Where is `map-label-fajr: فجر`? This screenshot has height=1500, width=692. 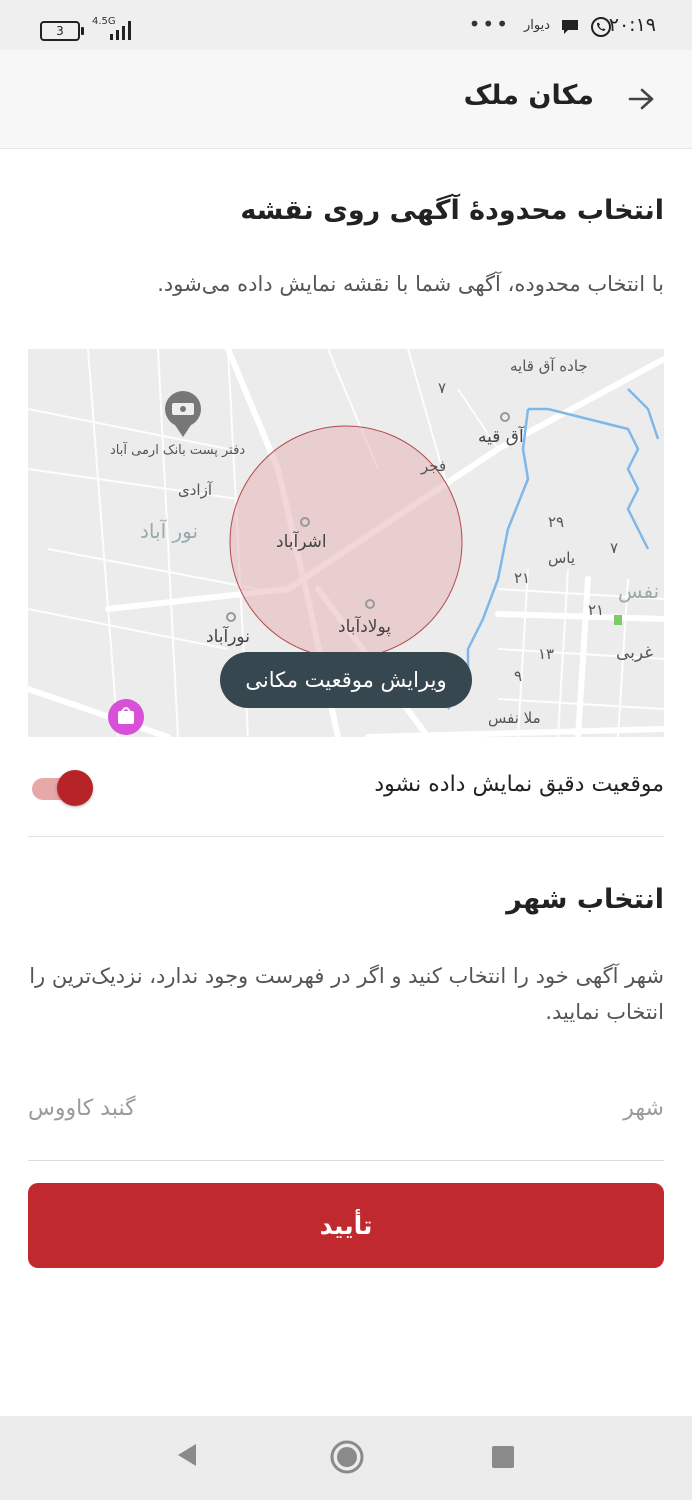
map-label-fajr: فجر is located at coordinates (434, 466).